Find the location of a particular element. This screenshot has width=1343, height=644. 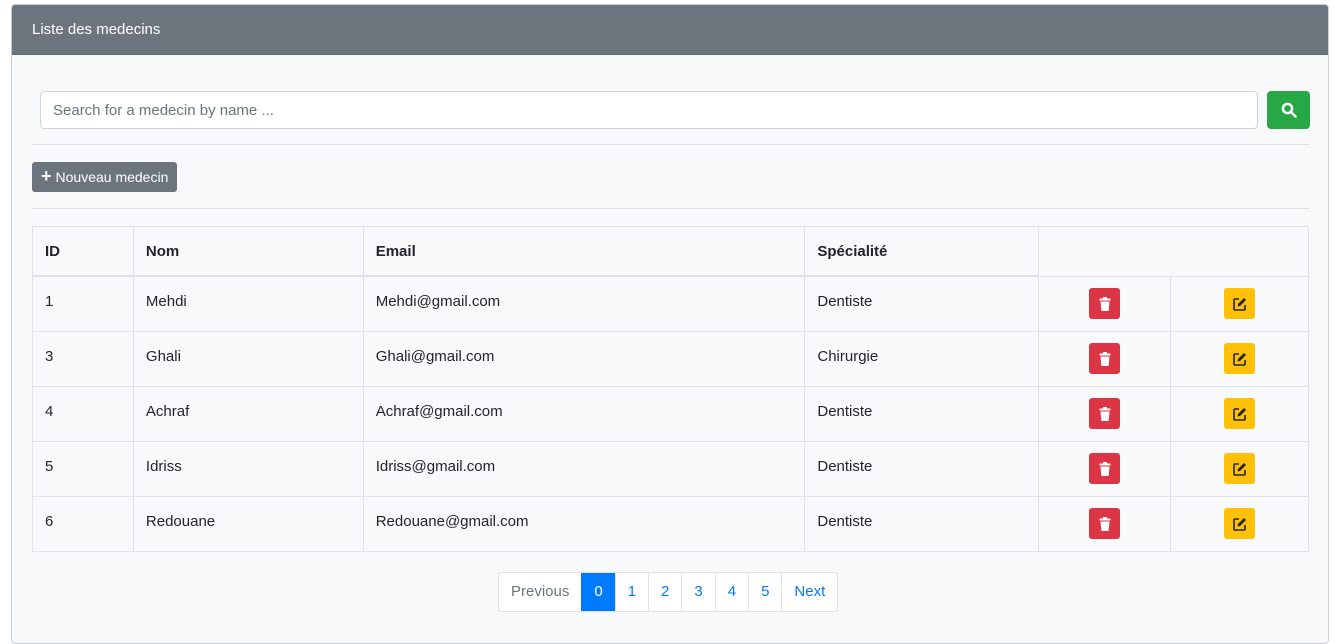

table-row: 5 Idriss Idriss@gmail.com Dentiste is located at coordinates (670, 468).